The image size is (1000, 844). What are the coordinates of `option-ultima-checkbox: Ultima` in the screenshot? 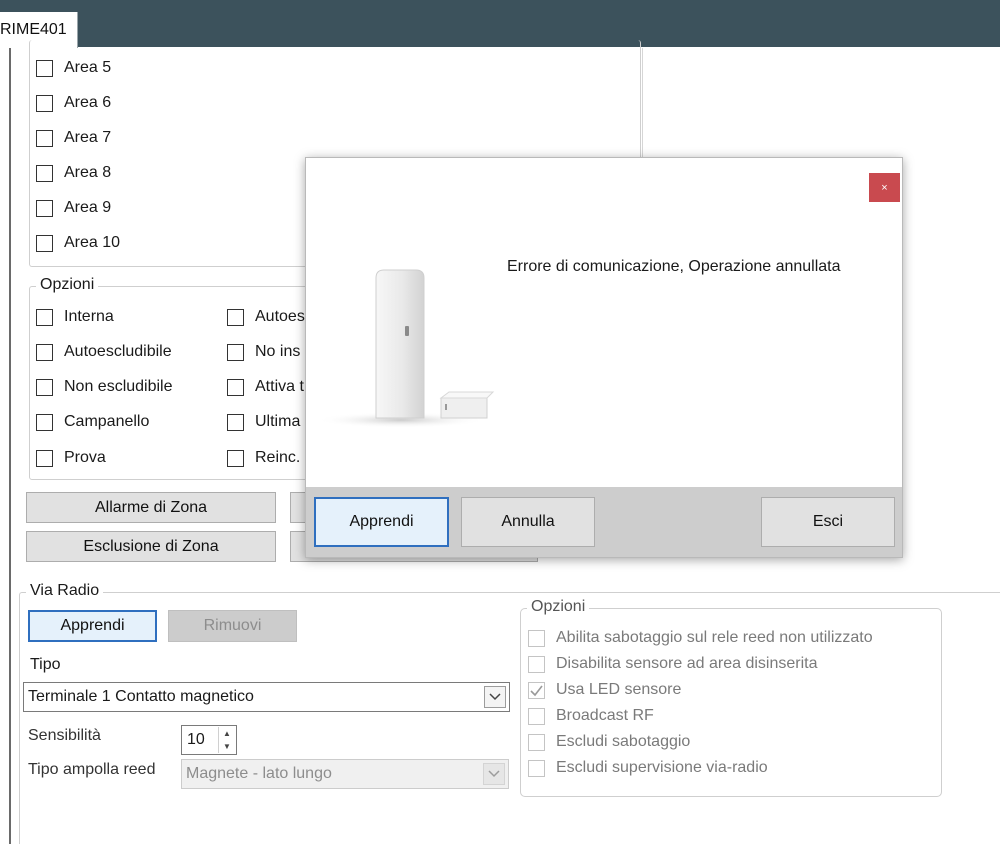 It's located at (263, 422).